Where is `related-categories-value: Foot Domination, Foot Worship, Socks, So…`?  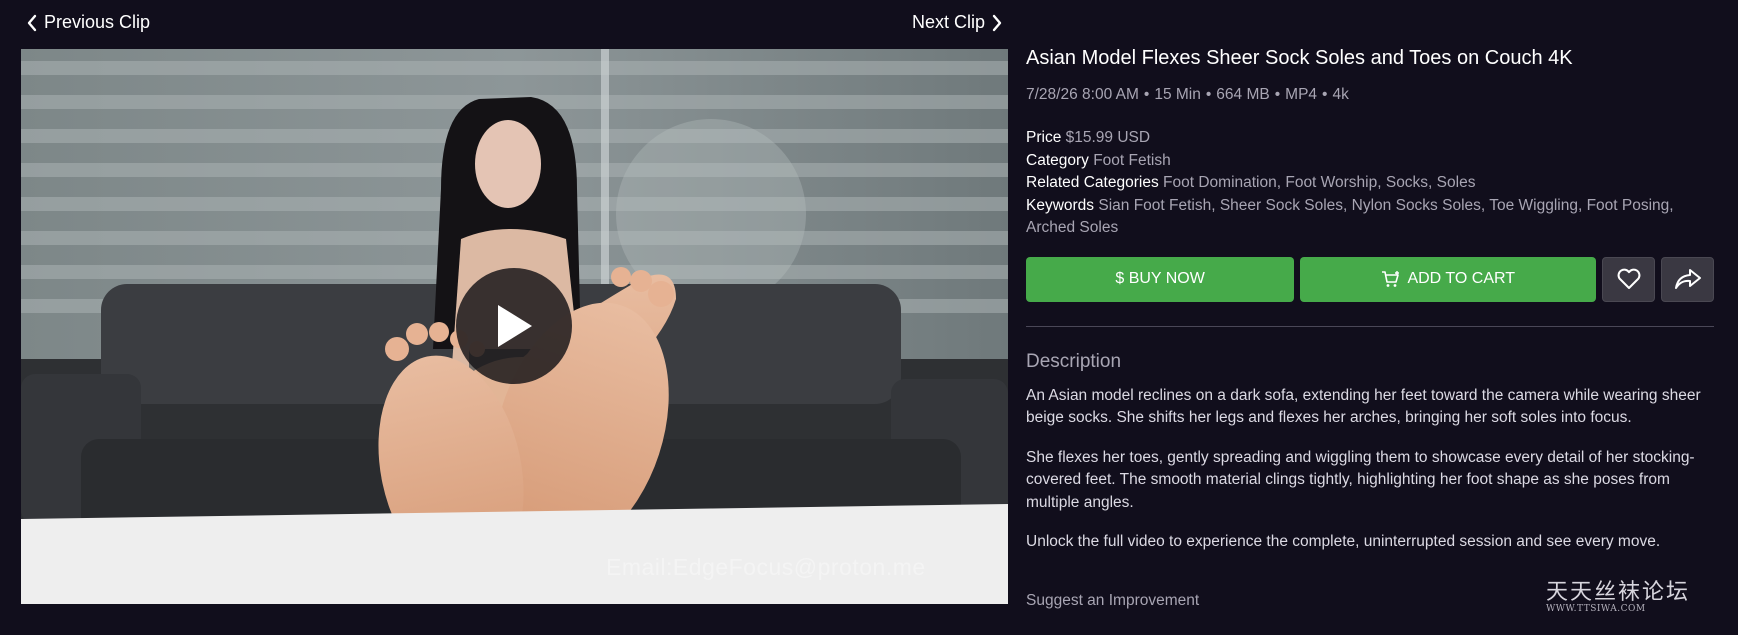
related-categories-value: Foot Domination, Foot Worship, Socks, So… is located at coordinates (1319, 182).